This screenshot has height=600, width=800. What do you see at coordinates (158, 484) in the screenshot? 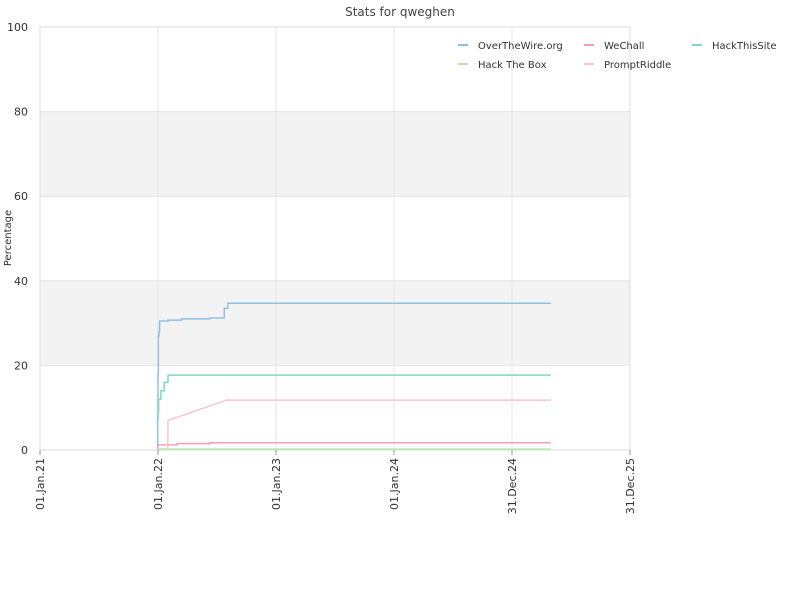
I see `x-tick-label: 01.Jan.22` at bounding box center [158, 484].